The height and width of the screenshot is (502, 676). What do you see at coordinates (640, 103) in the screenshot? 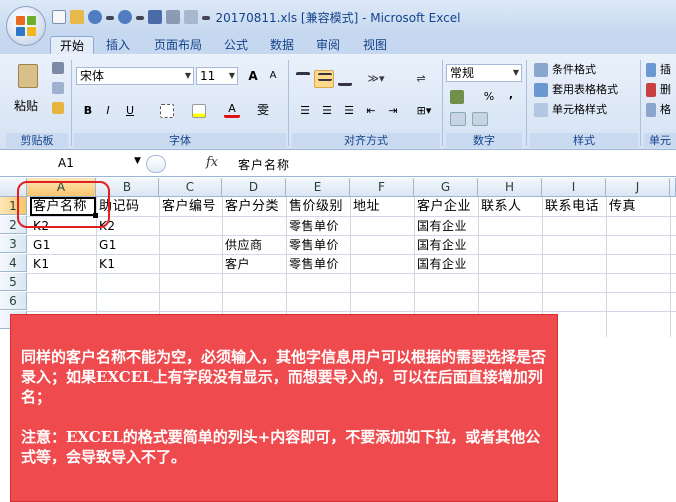
I see `group-separator` at bounding box center [640, 103].